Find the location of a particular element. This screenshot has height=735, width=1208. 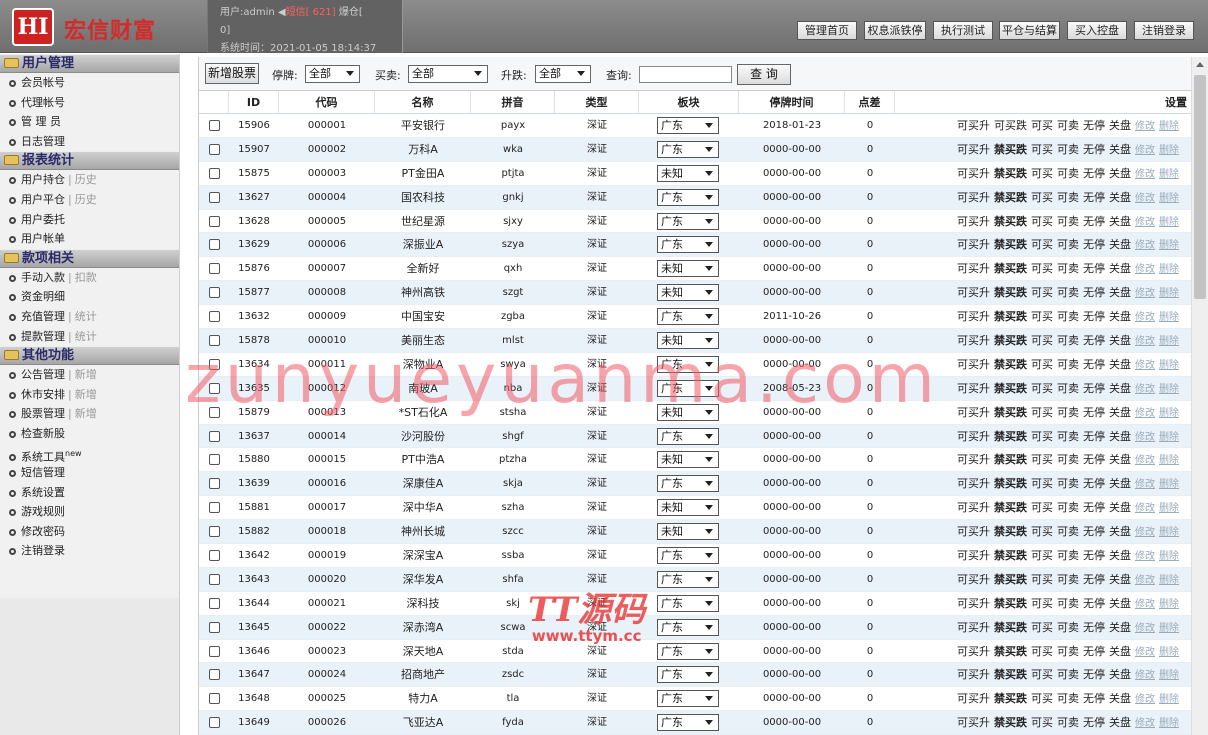

sidebar-item: 充值管理 | 统计 is located at coordinates (89, 317).